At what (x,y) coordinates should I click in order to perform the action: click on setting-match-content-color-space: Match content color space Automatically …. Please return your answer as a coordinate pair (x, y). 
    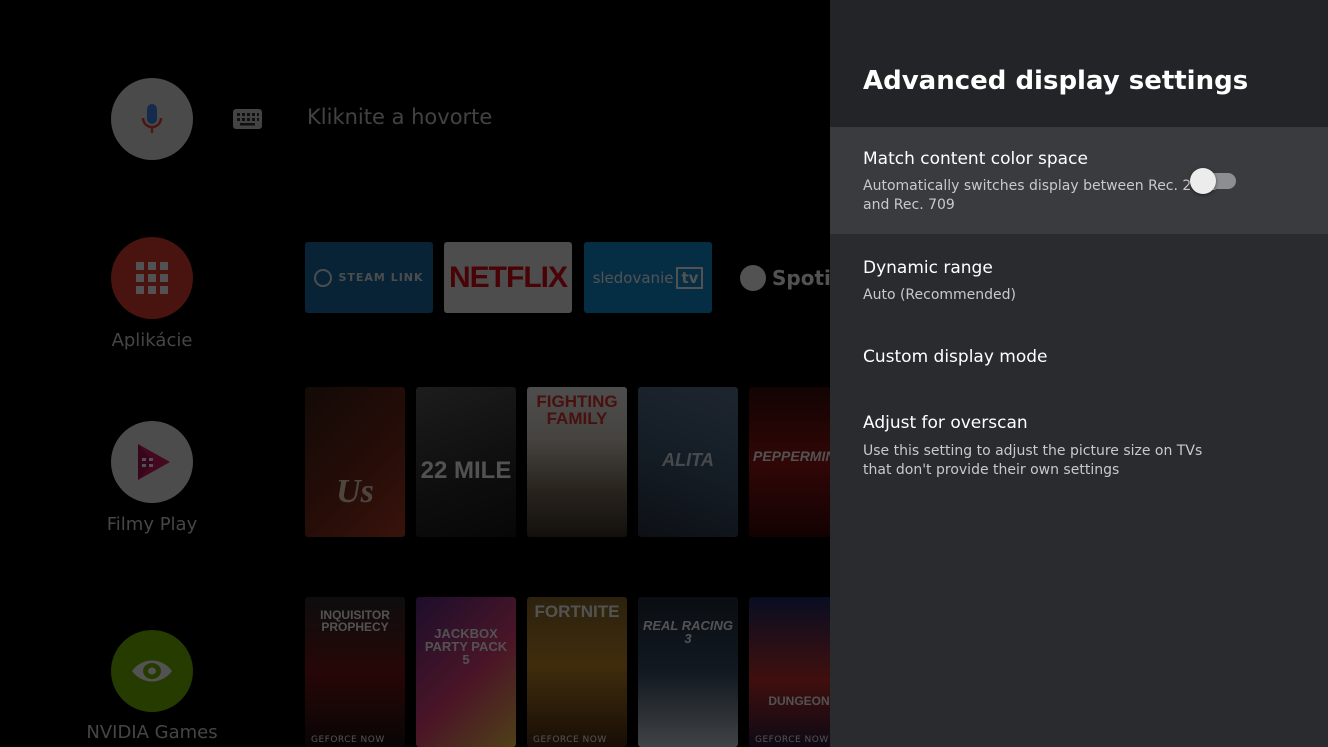
    Looking at the image, I should click on (1079, 180).